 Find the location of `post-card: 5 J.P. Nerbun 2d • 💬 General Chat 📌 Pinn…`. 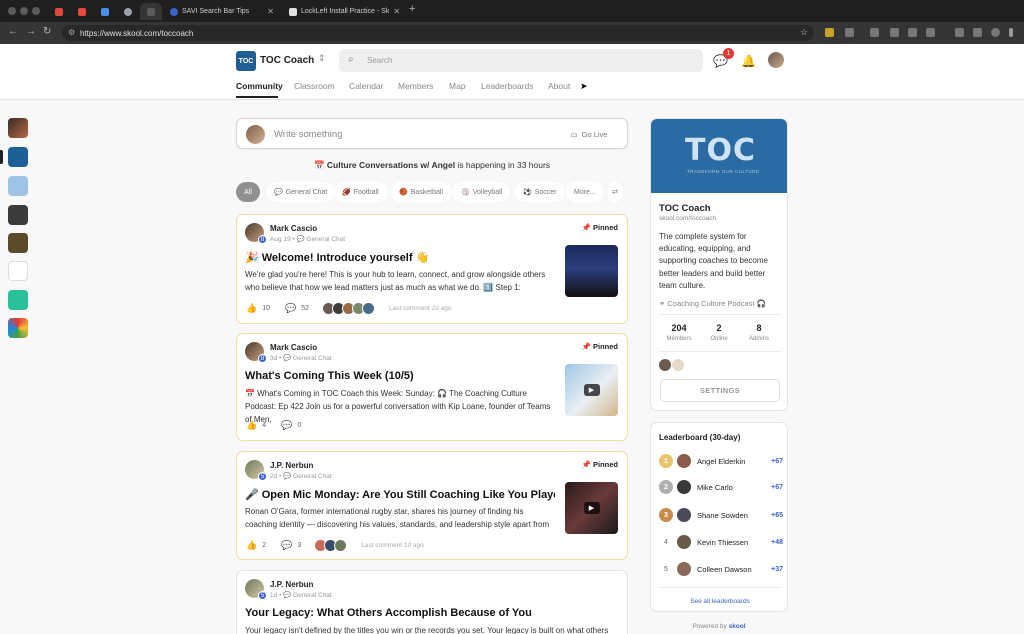

post-card: 5 J.P. Nerbun 2d • 💬 General Chat 📌 Pinn… is located at coordinates (432, 505).